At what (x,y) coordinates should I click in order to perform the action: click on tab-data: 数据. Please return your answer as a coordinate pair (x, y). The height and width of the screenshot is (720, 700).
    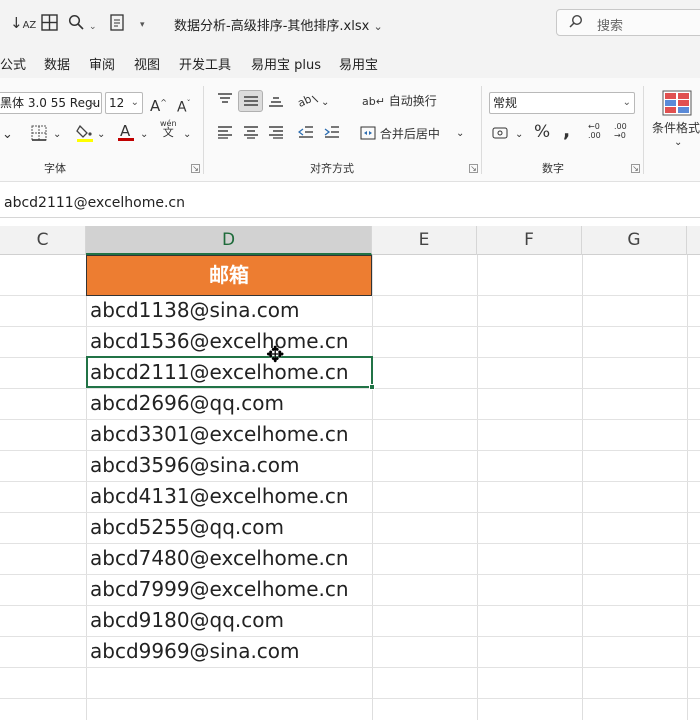
    Looking at the image, I should click on (57, 63).